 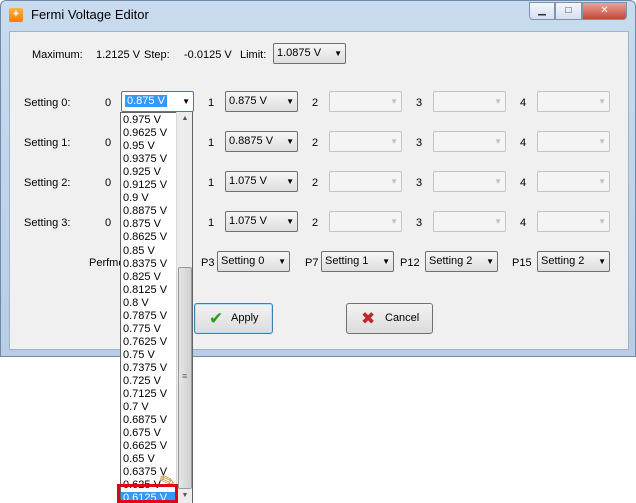 I want to click on minimize-button: ▁, so click(x=542, y=11).